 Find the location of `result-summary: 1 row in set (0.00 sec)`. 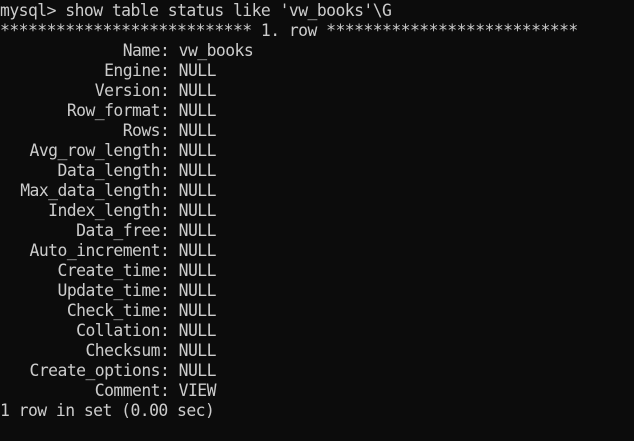

result-summary: 1 row in set (0.00 sec) is located at coordinates (107, 410).